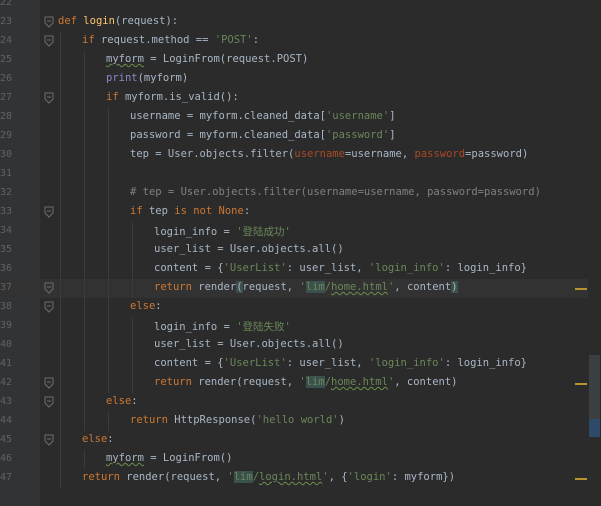 The height and width of the screenshot is (506, 601). Describe the element at coordinates (359, 287) in the screenshot. I see `code-token: home.html` at that location.